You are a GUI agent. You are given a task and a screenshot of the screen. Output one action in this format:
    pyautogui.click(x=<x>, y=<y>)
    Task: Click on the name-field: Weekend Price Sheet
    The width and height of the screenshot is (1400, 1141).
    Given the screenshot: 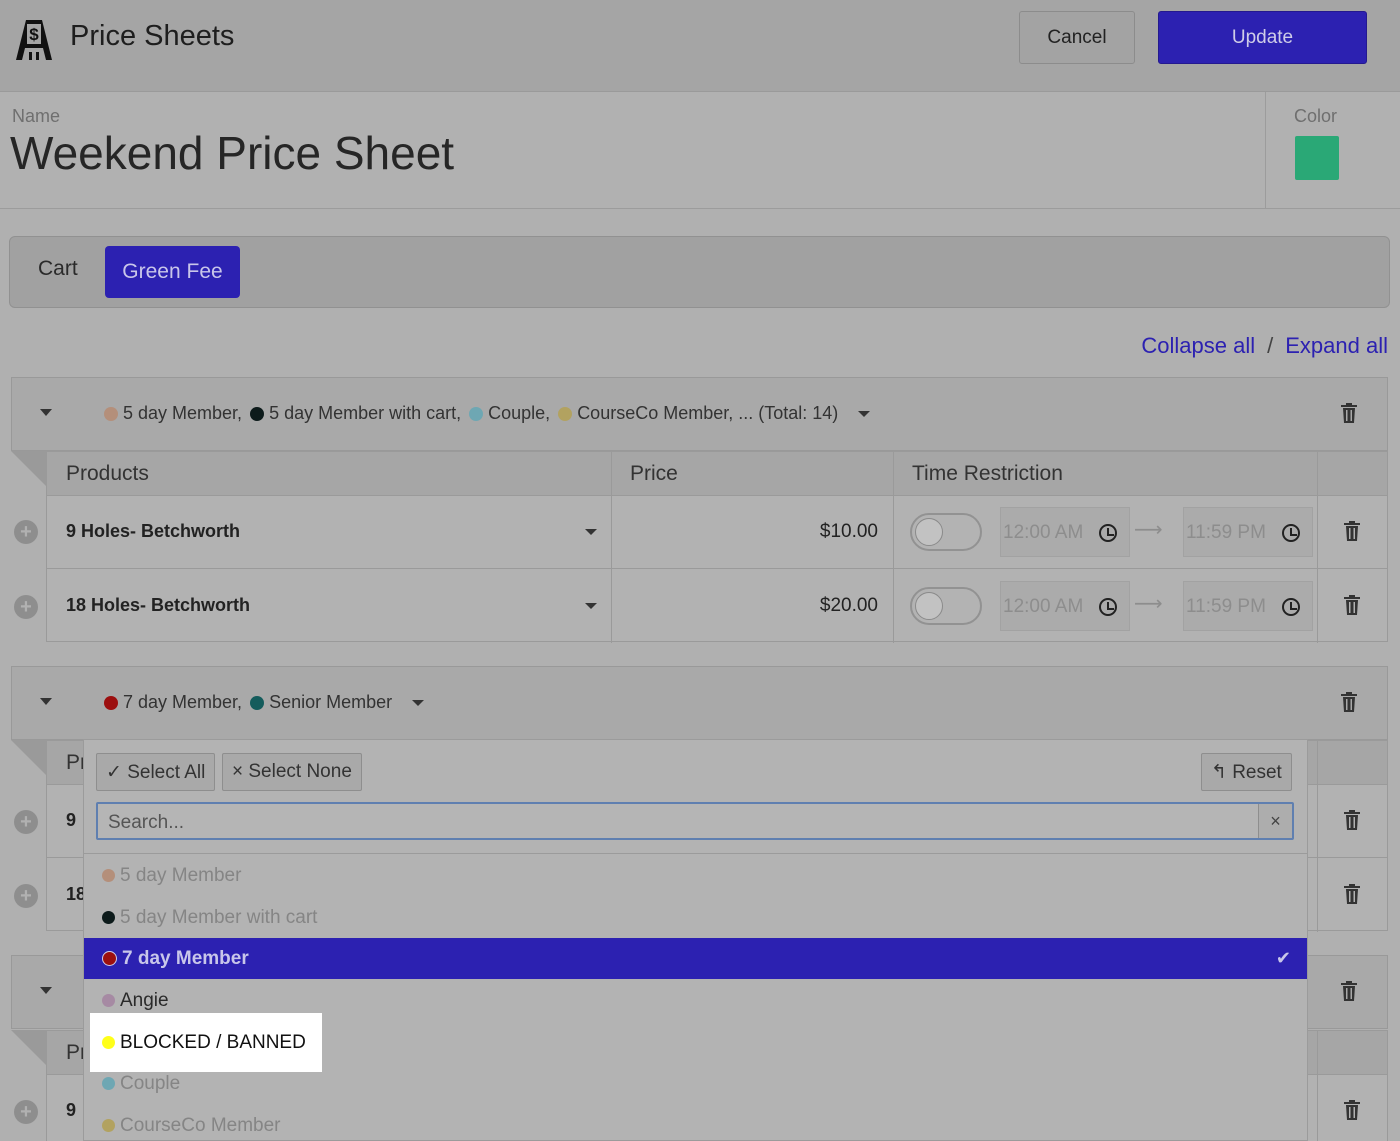 What is the action you would take?
    pyautogui.click(x=232, y=153)
    